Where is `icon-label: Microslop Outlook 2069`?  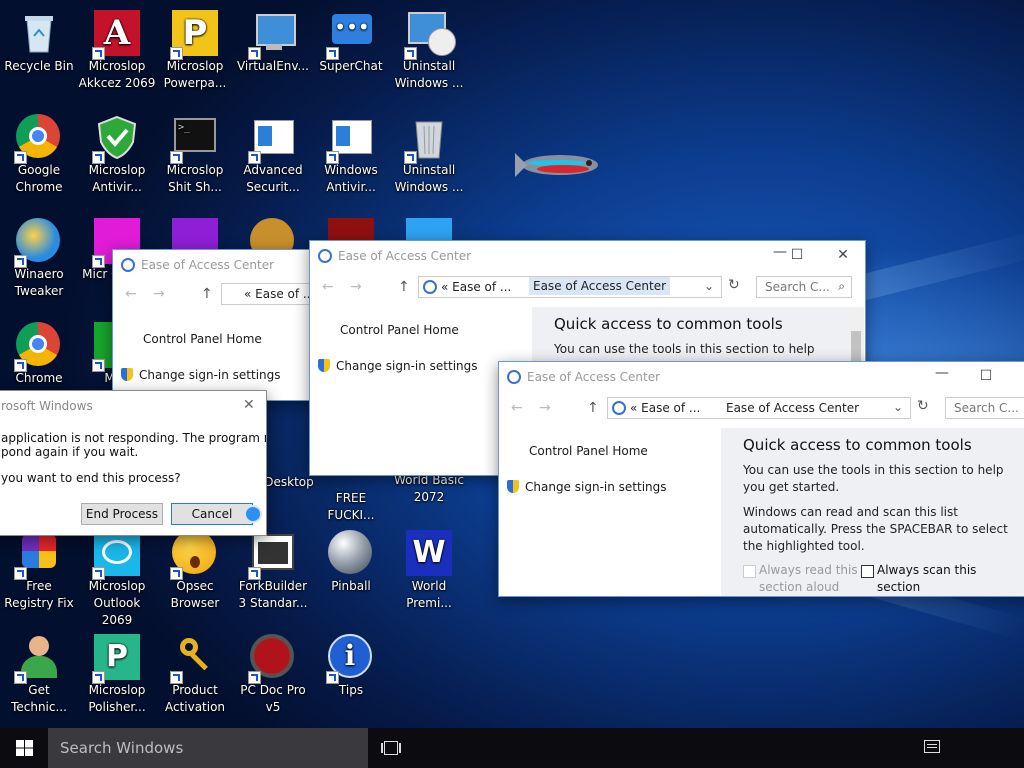
icon-label: Microslop Outlook 2069 is located at coordinates (117, 603).